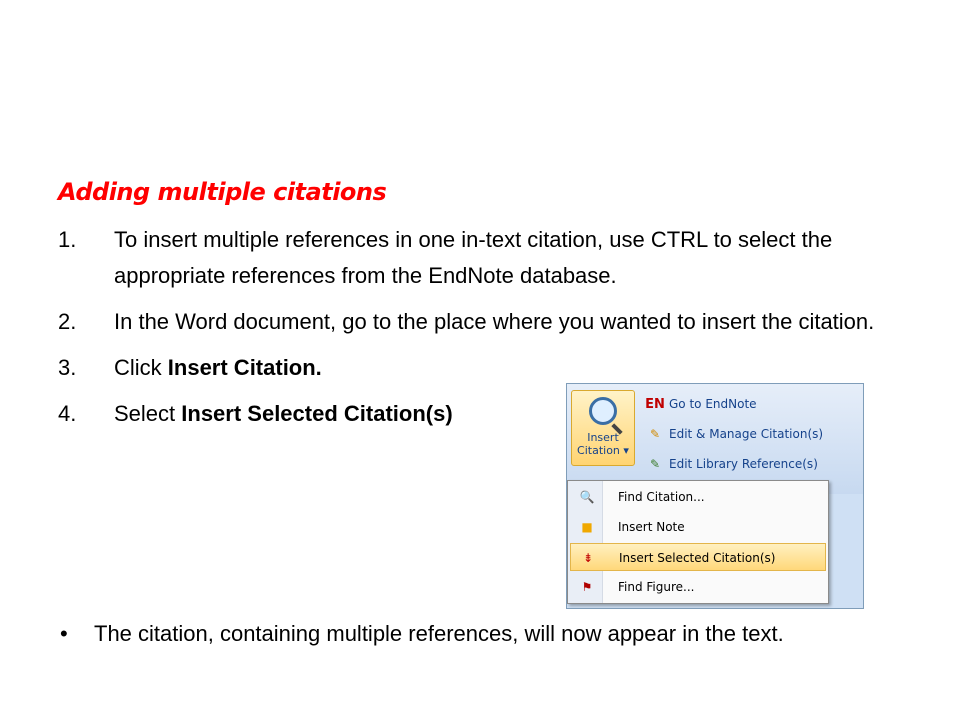 The height and width of the screenshot is (720, 960). What do you see at coordinates (222, 192) in the screenshot?
I see `section-heading: Adding multiple citations` at bounding box center [222, 192].